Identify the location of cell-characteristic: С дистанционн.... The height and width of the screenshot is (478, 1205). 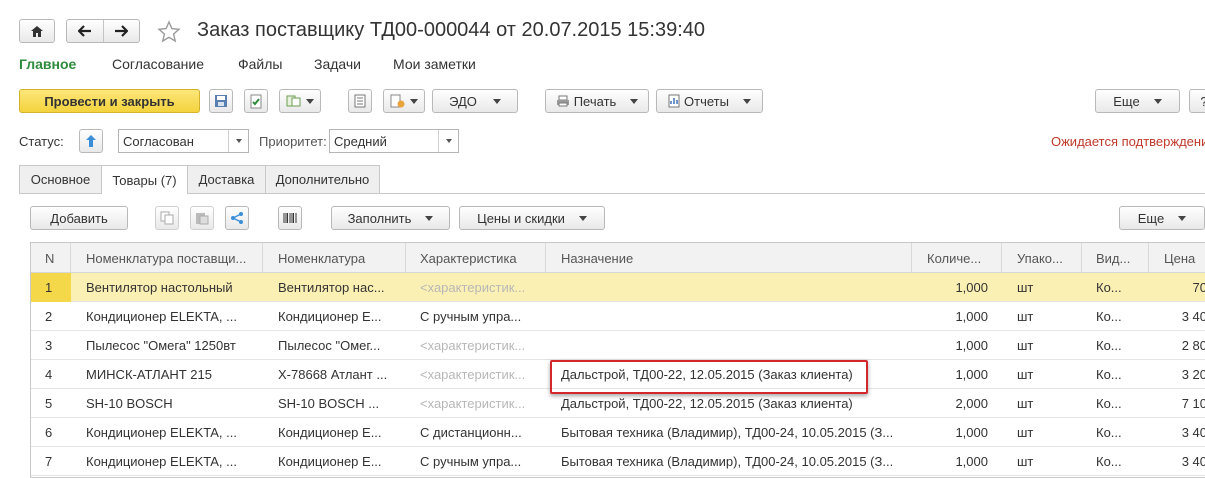
(471, 432).